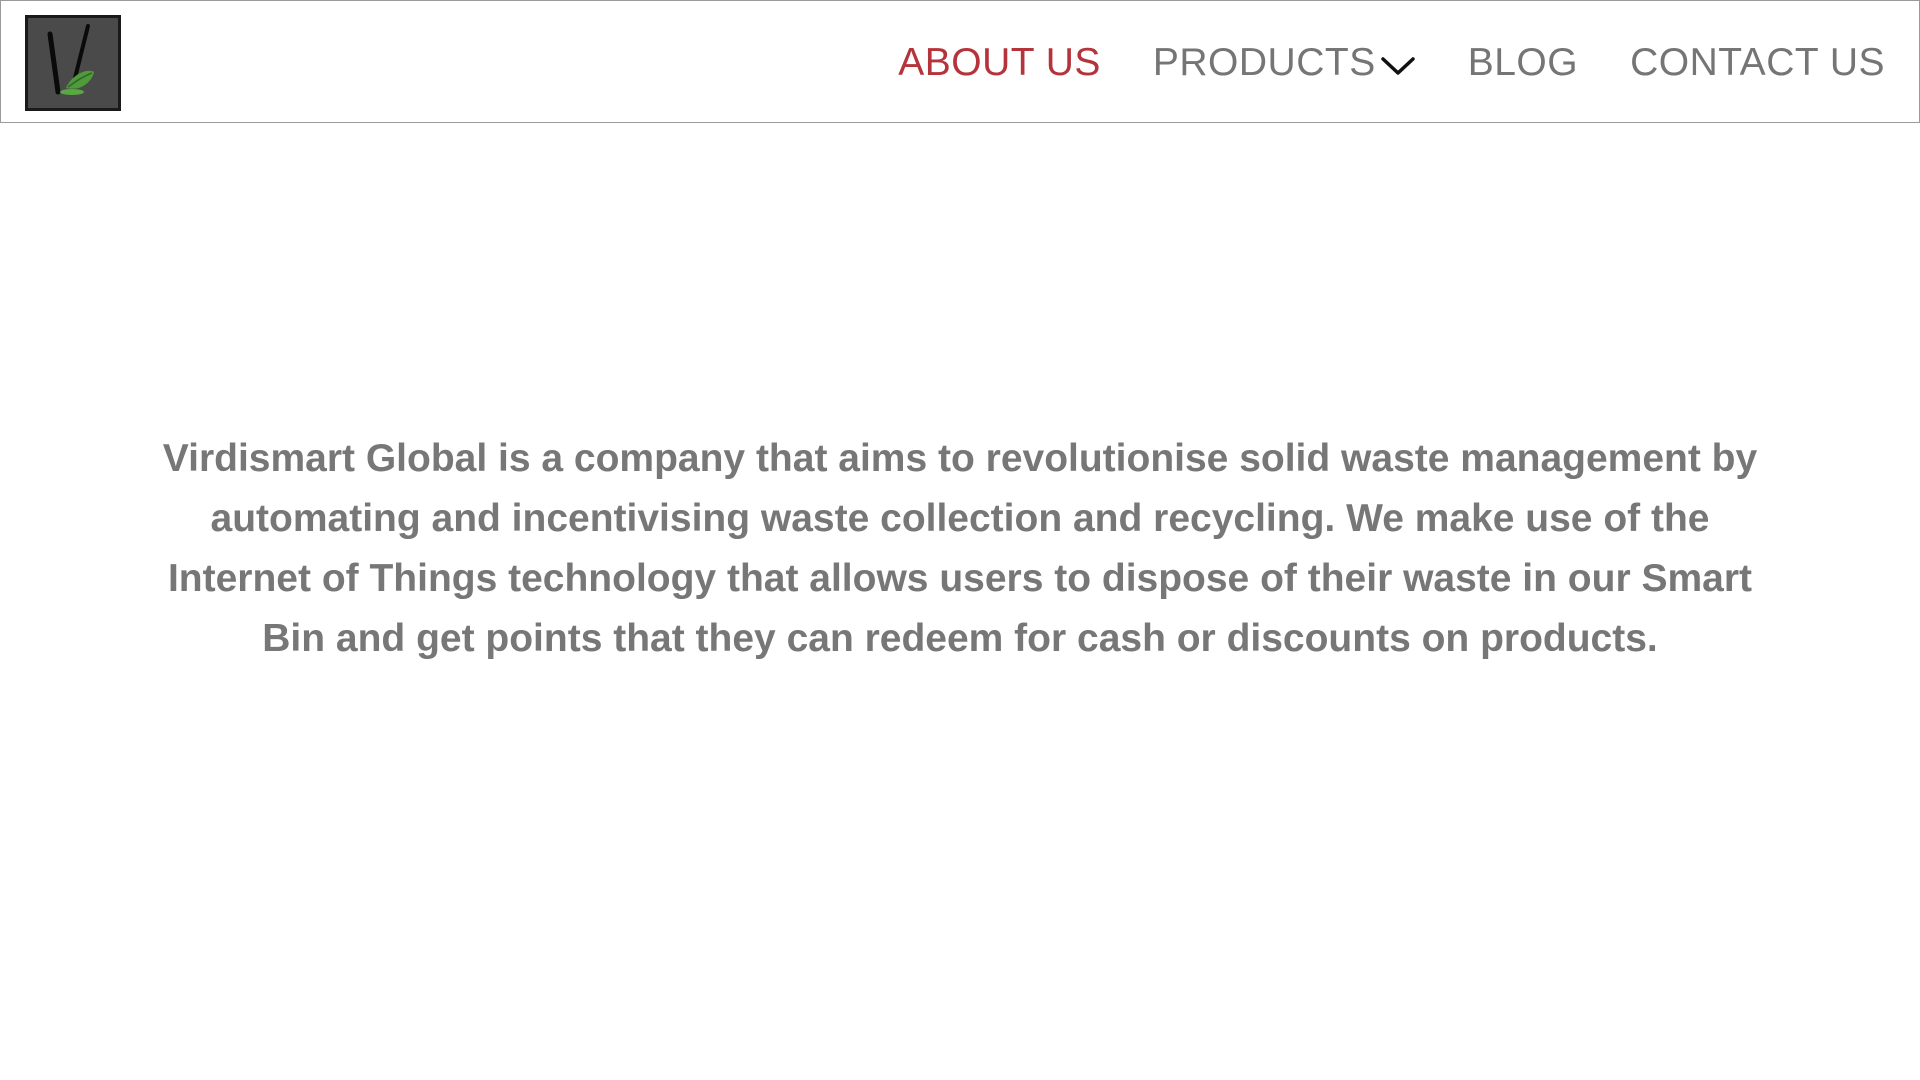 This screenshot has height=1080, width=1920. I want to click on nav-about-us-label: ABOUT US, so click(999, 62).